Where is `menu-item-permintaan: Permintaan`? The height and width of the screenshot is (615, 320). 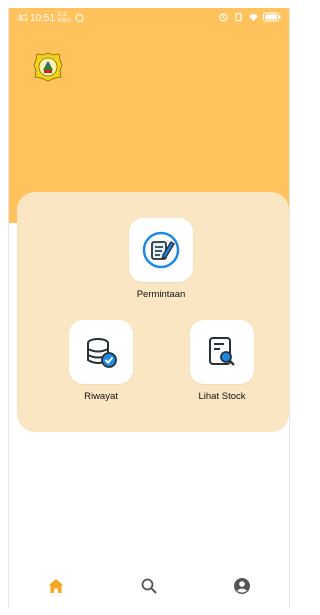
menu-item-permintaan: Permintaan is located at coordinates (161, 259).